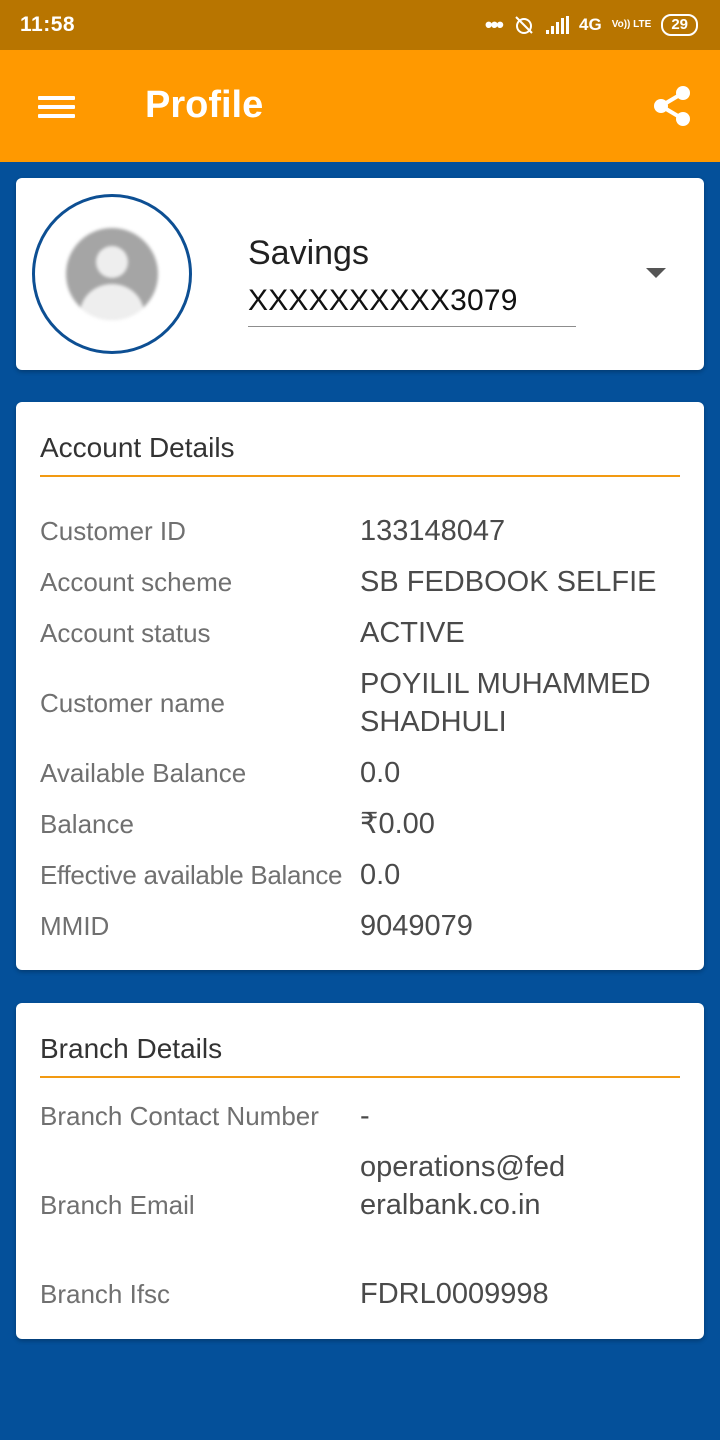 The height and width of the screenshot is (1440, 720). Describe the element at coordinates (360, 25) in the screenshot. I see `status-bar: 11:58 ••• 4G Vo)) LTE 29` at that location.